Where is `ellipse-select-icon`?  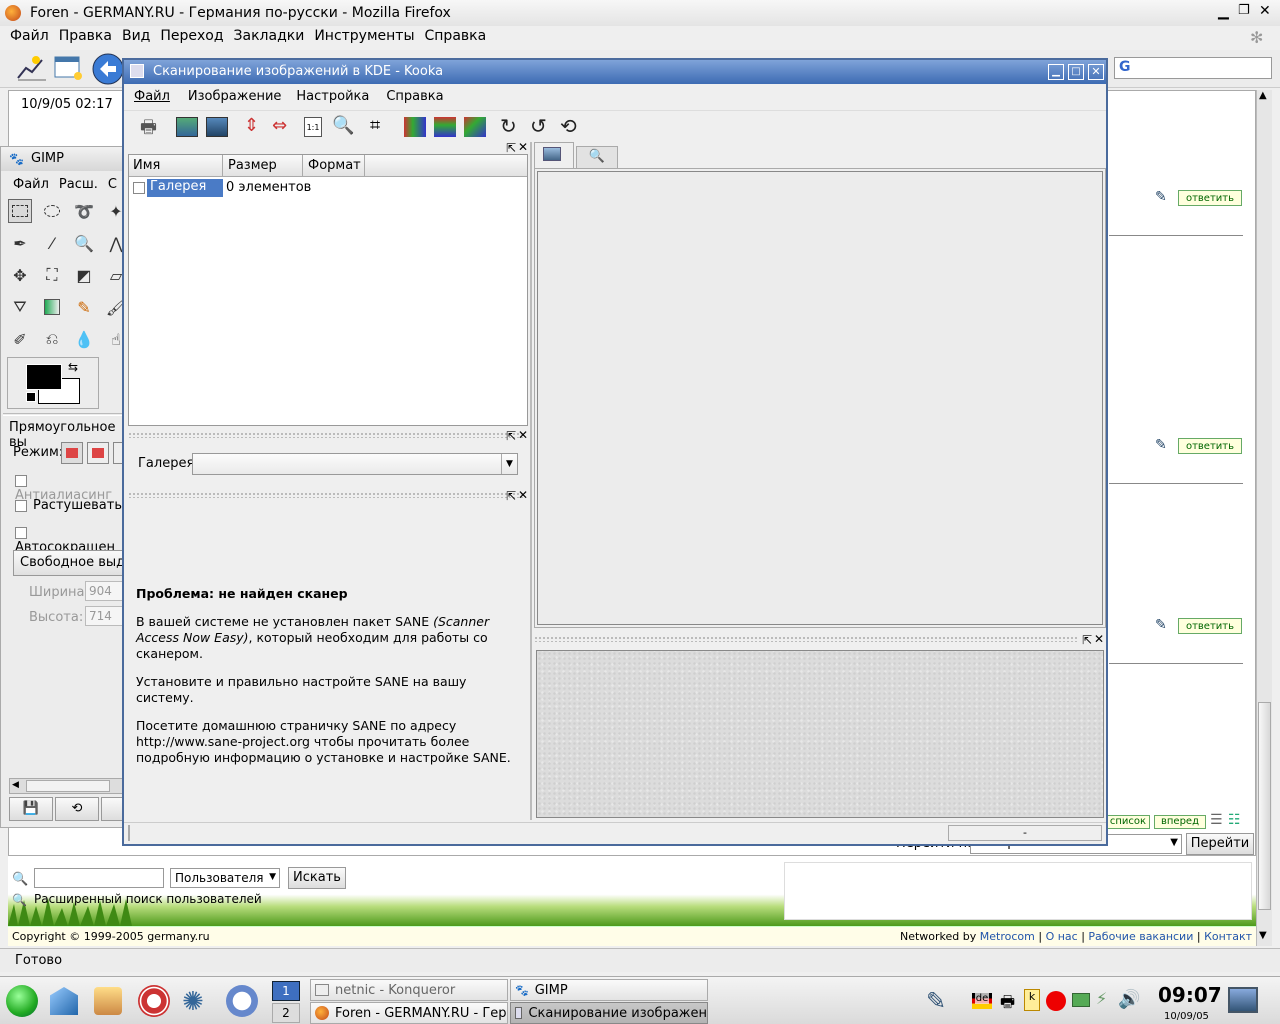
ellipse-select-icon is located at coordinates (52, 211).